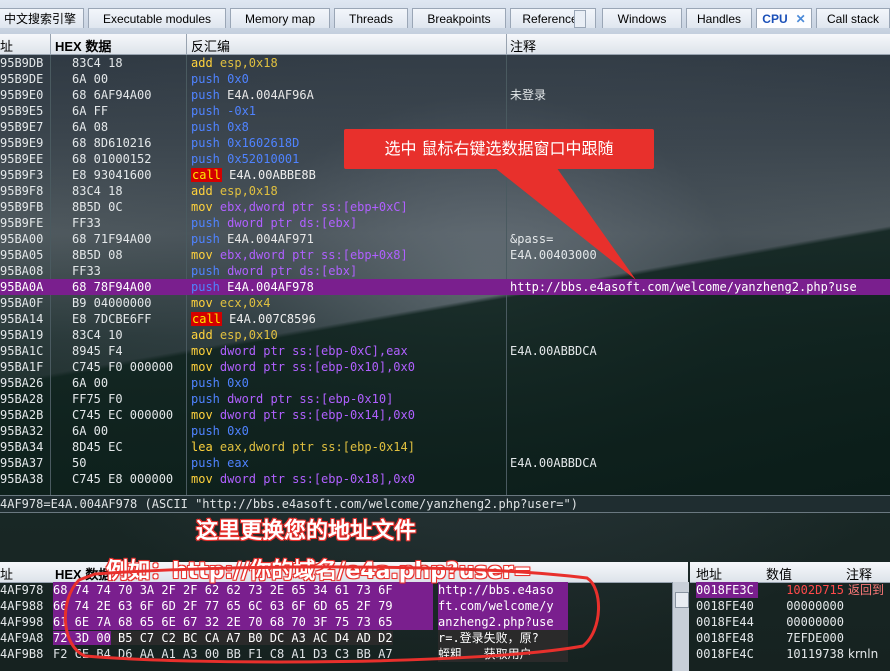 This screenshot has width=890, height=671. Describe the element at coordinates (234, 127) in the screenshot. I see `row-operands: 0x8` at that location.